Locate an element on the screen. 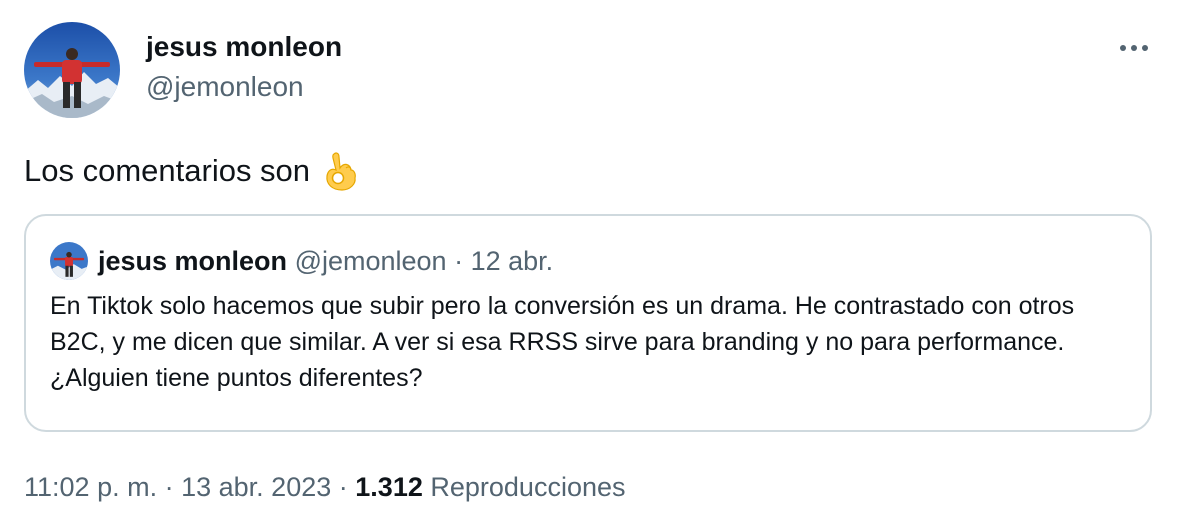  more-options-button is located at coordinates (1134, 48).